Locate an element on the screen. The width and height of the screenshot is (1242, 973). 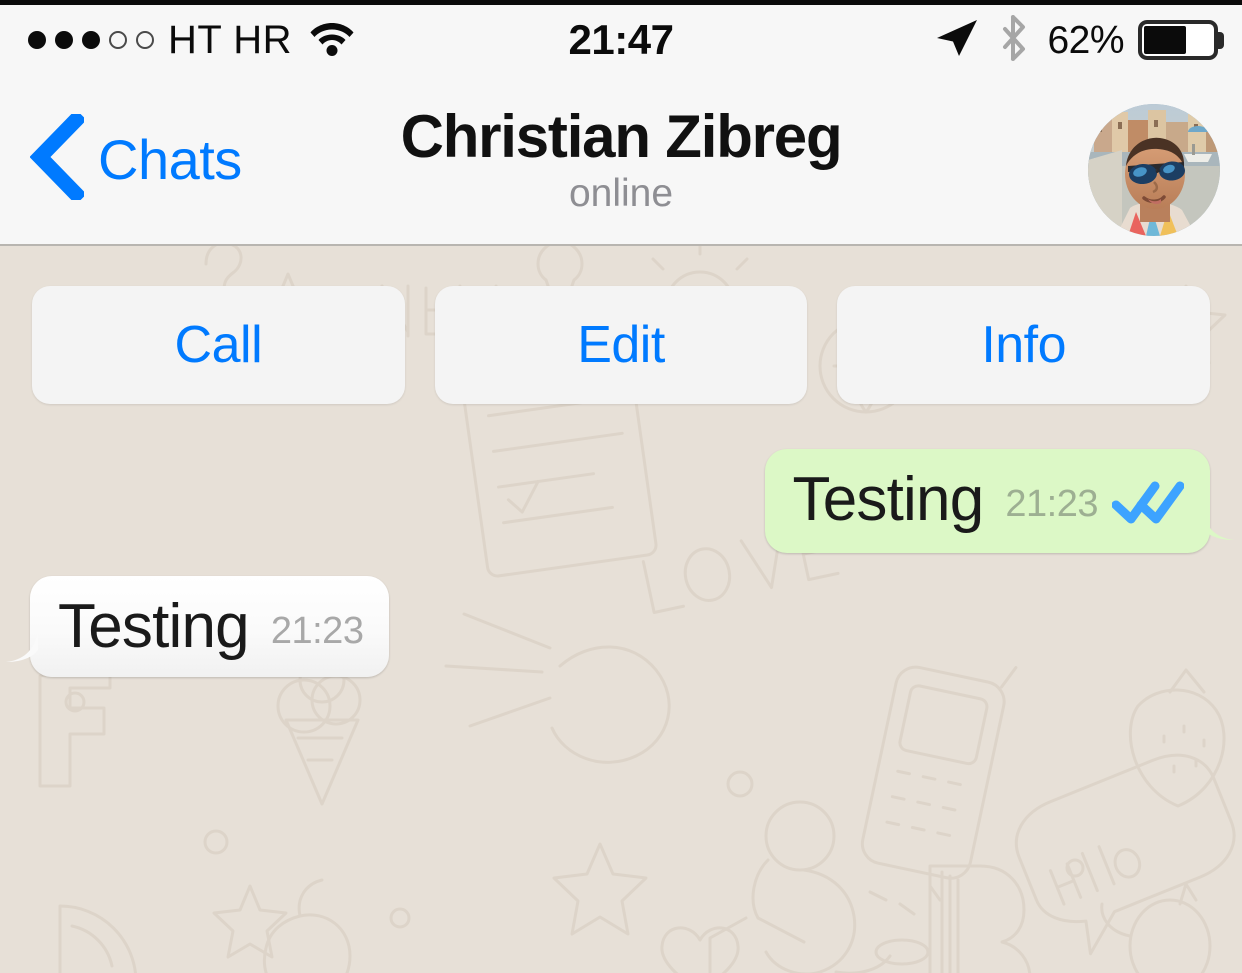
edit-button-label: Edit is located at coordinates (621, 345).